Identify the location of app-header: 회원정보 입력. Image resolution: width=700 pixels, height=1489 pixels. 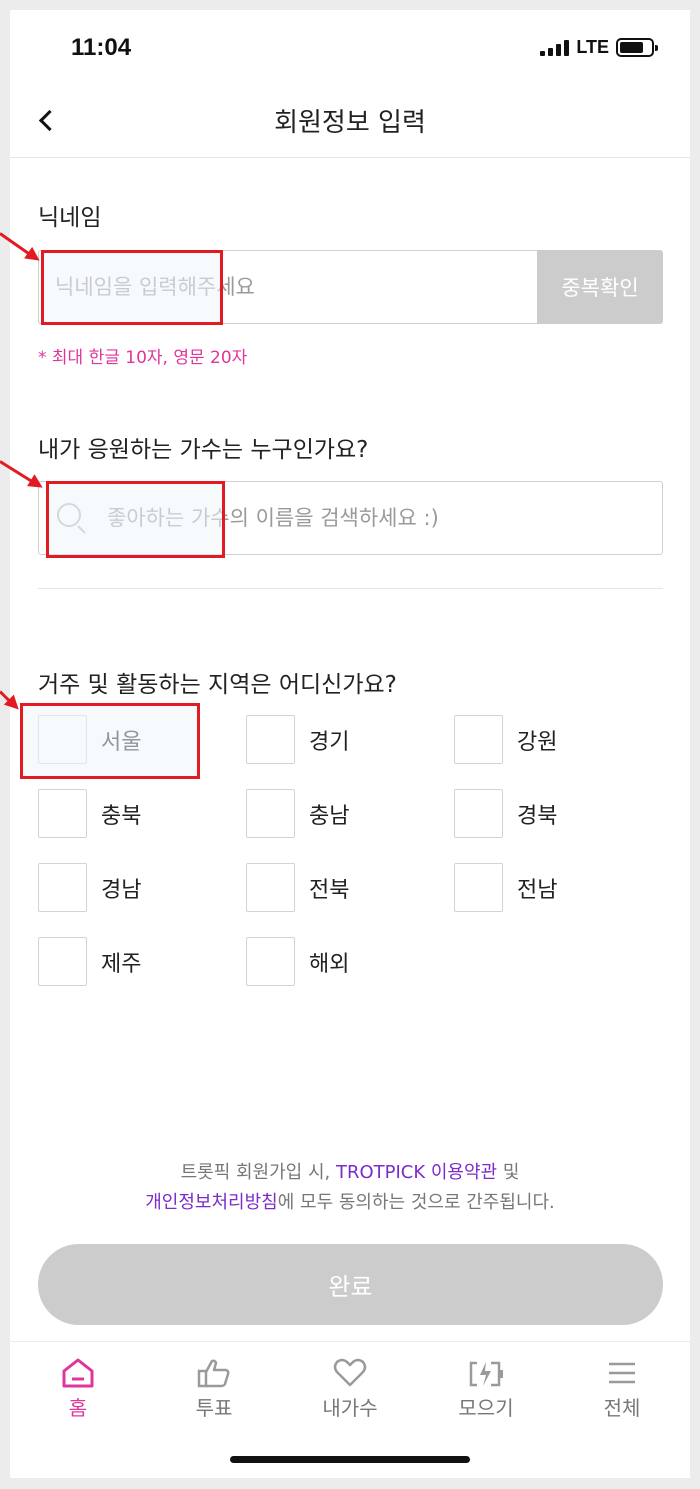
(350, 125).